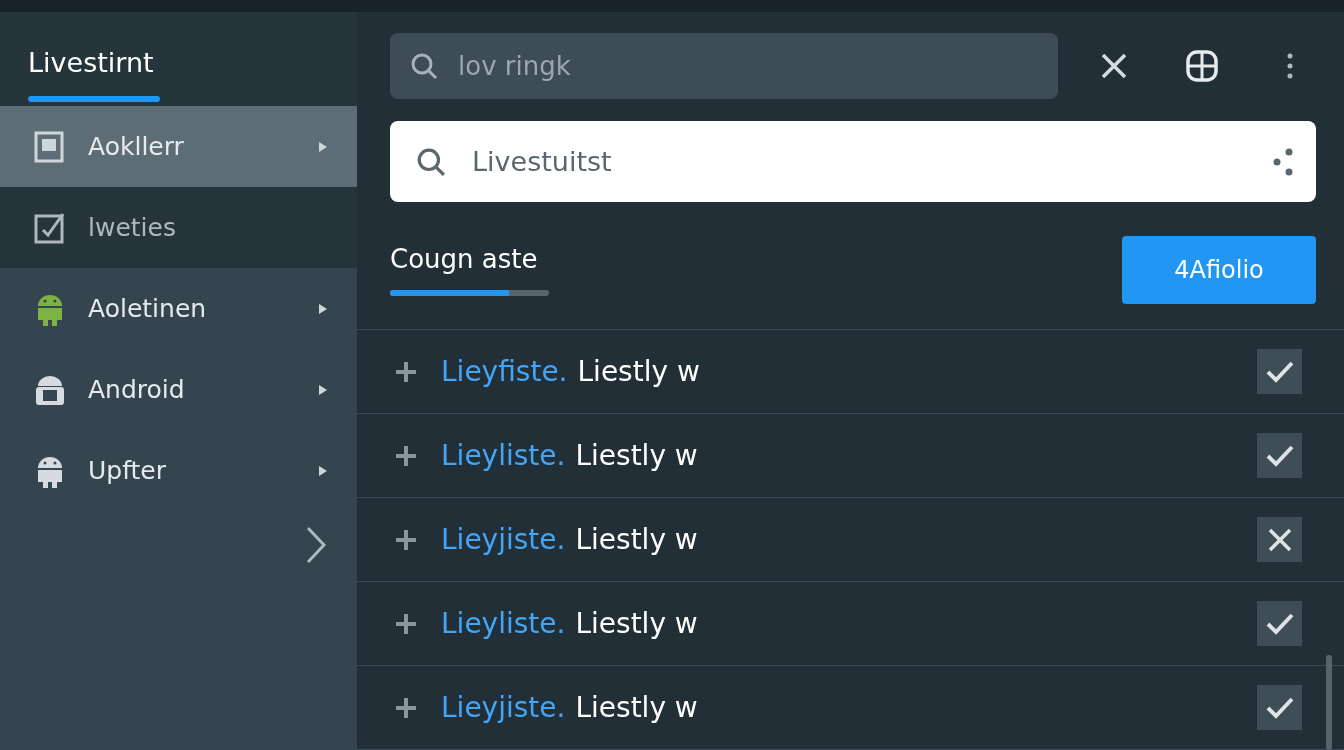 This screenshot has width=1344, height=750. I want to click on sidebar-item: Aokllerr, so click(178, 146).